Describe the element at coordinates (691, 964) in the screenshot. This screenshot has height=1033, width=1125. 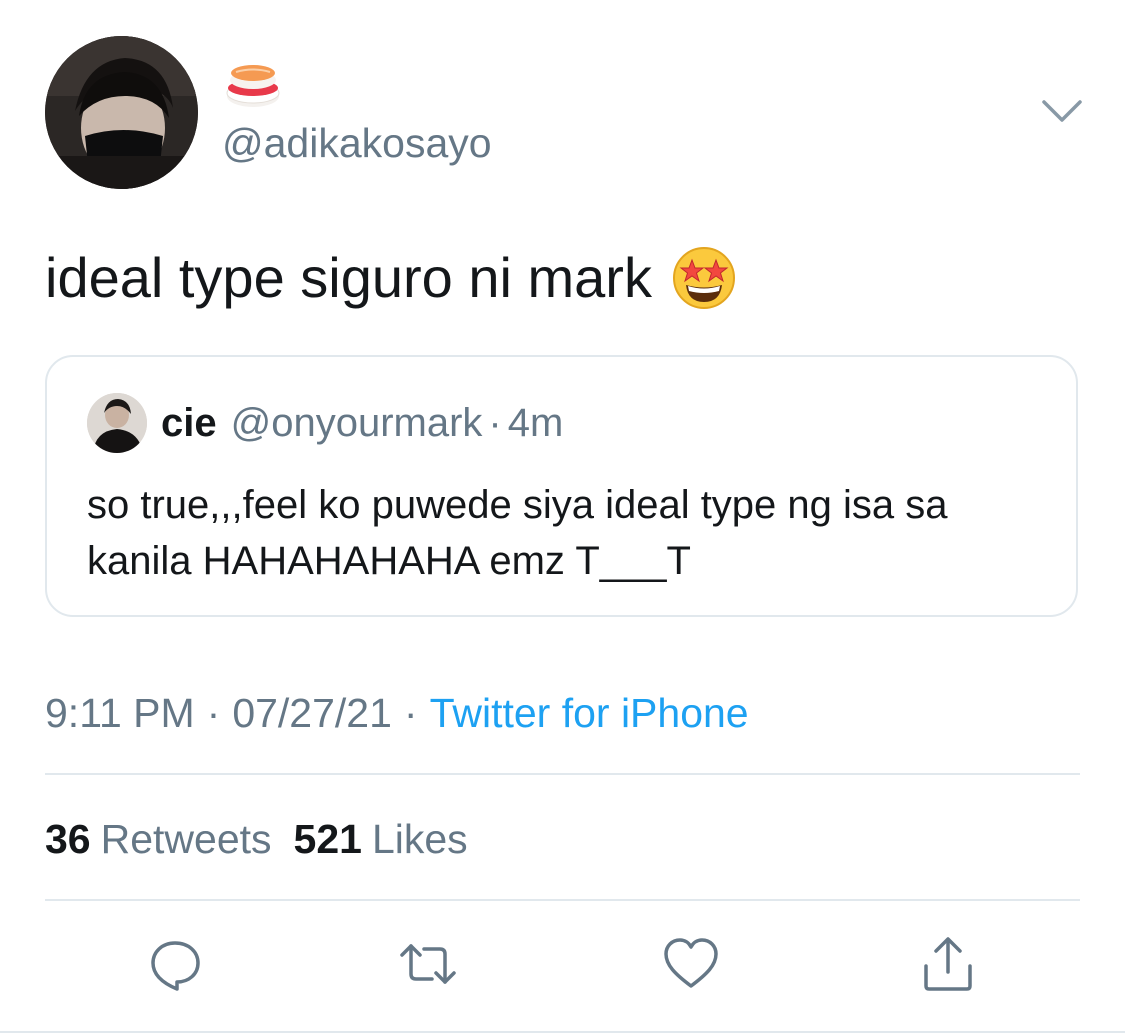
I see `like-icon` at that location.